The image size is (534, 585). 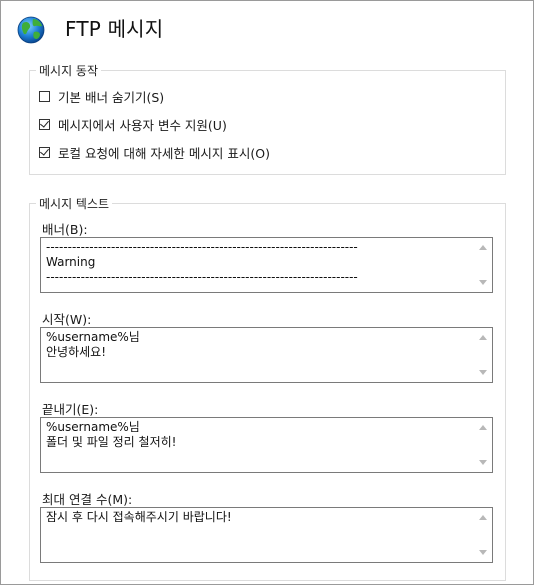 What do you see at coordinates (67, 319) in the screenshot?
I see `welcome-label: 시작(W):` at bounding box center [67, 319].